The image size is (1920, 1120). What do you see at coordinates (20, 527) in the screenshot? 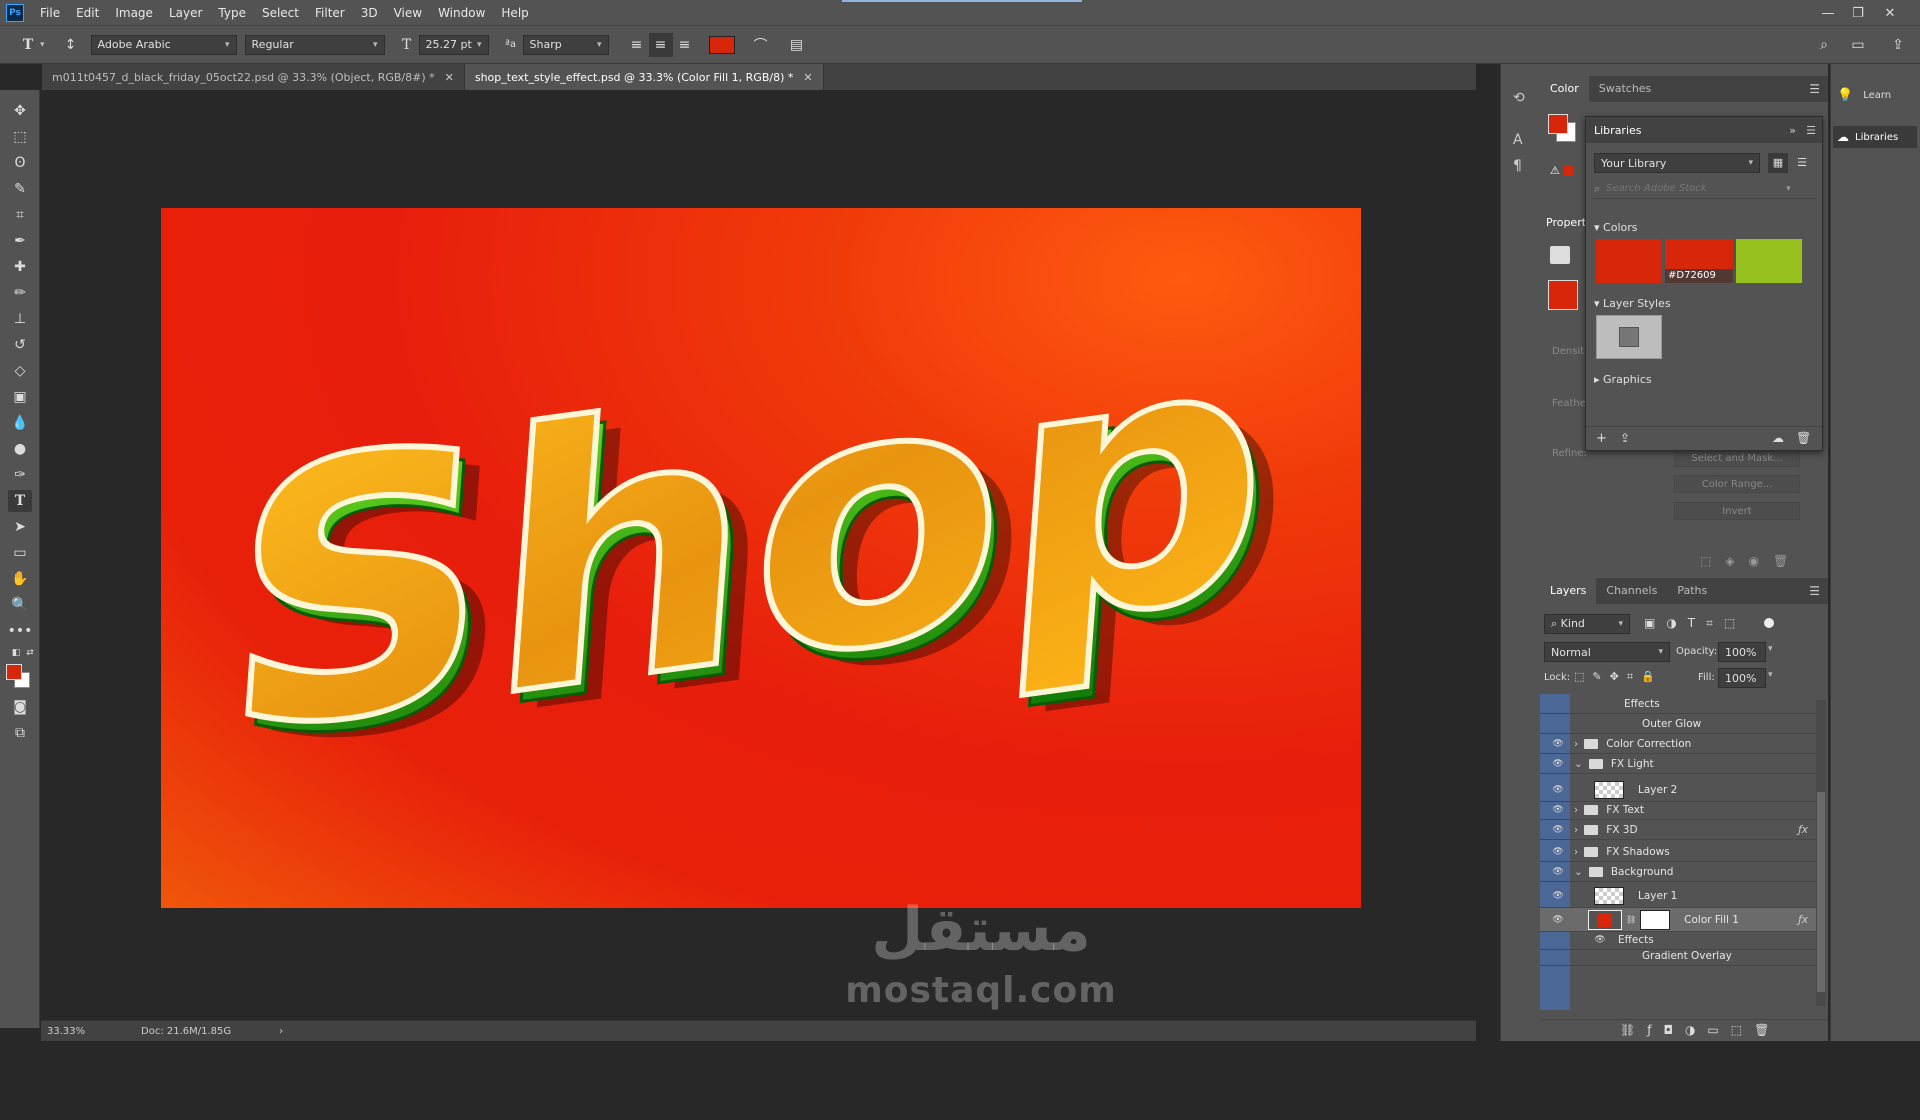
I see `path-selection-tool-icon: ➤` at bounding box center [20, 527].